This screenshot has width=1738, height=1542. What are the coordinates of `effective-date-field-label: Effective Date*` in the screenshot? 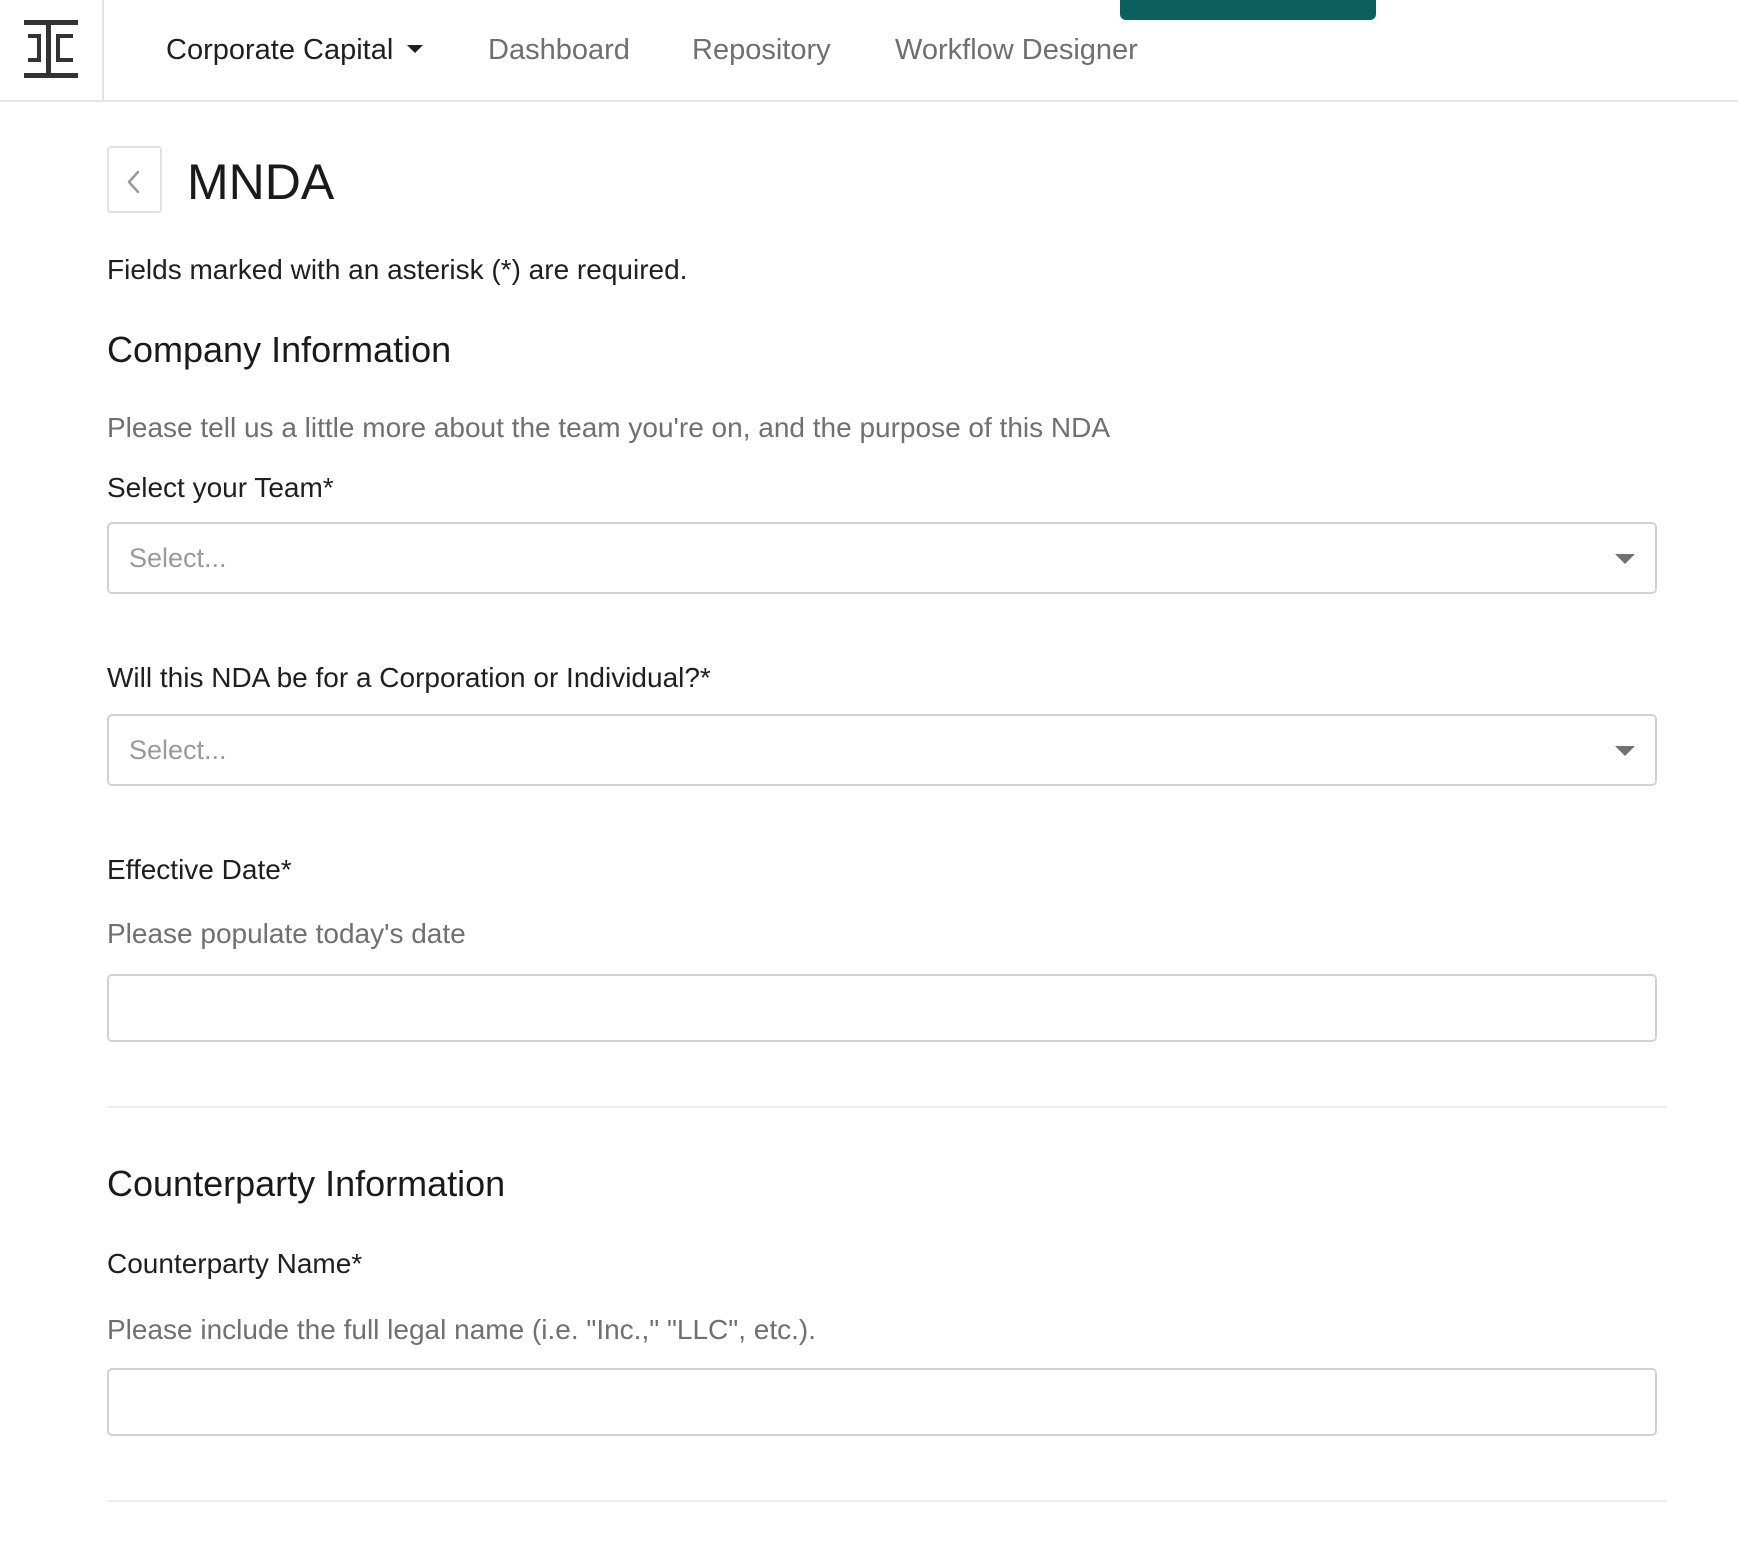 It's located at (199, 869).